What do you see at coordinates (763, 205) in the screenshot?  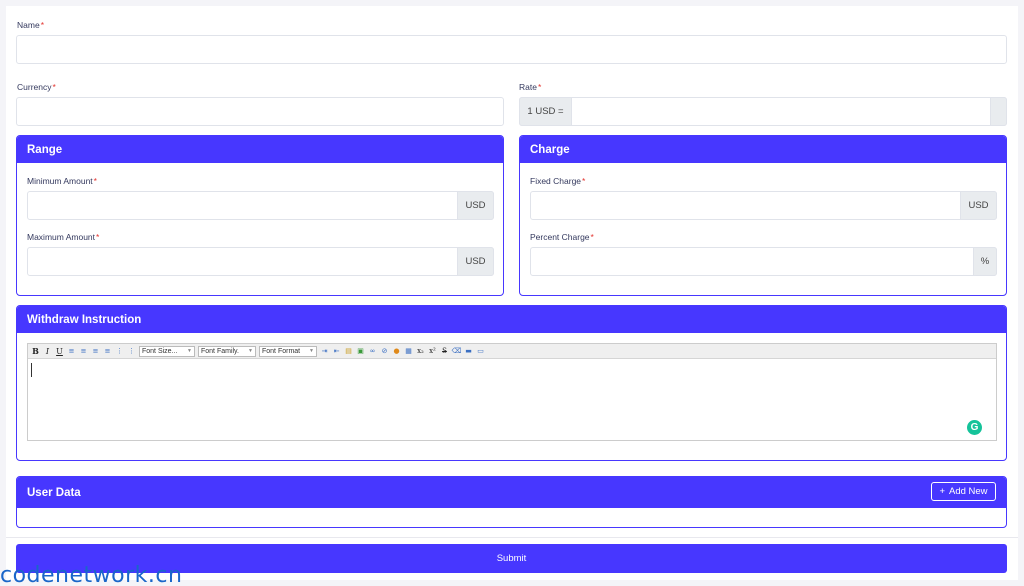 I see `fixed-charge-input: USD` at bounding box center [763, 205].